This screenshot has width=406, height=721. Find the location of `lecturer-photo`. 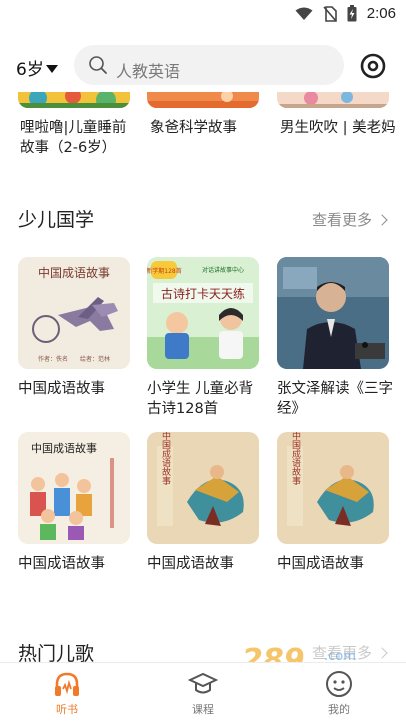

lecturer-photo is located at coordinates (333, 313).